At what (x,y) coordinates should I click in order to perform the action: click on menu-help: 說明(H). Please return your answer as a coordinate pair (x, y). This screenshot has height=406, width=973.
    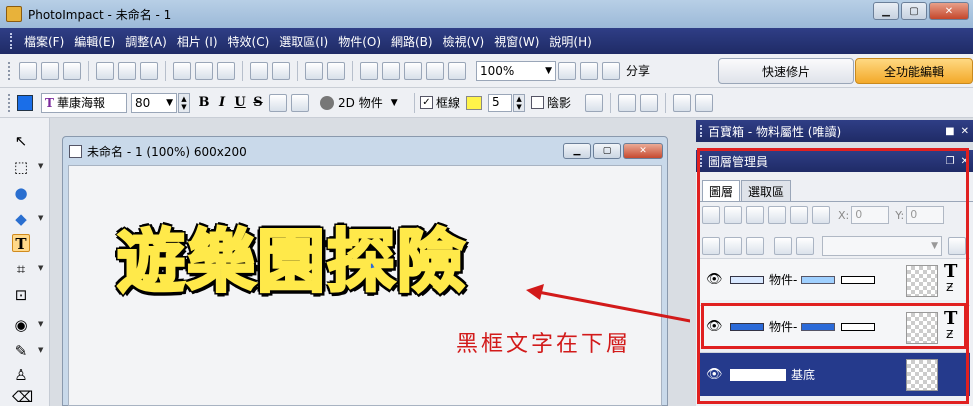
    Looking at the image, I should click on (570, 41).